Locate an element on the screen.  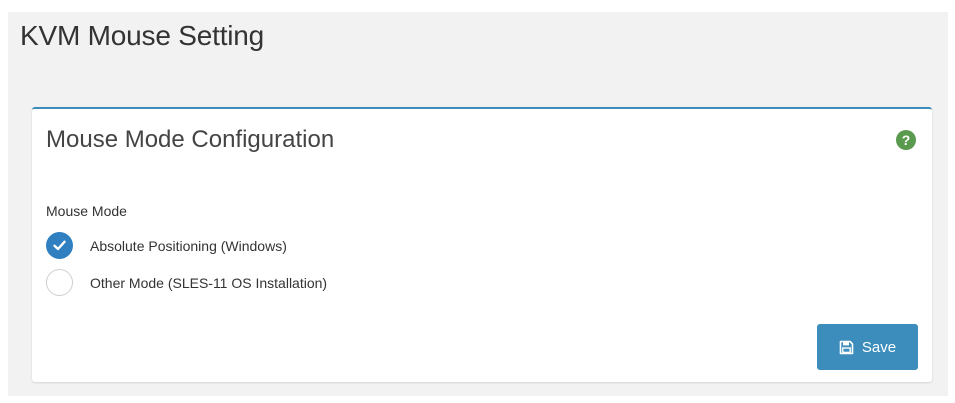
help-icon-glyph: ? is located at coordinates (906, 140).